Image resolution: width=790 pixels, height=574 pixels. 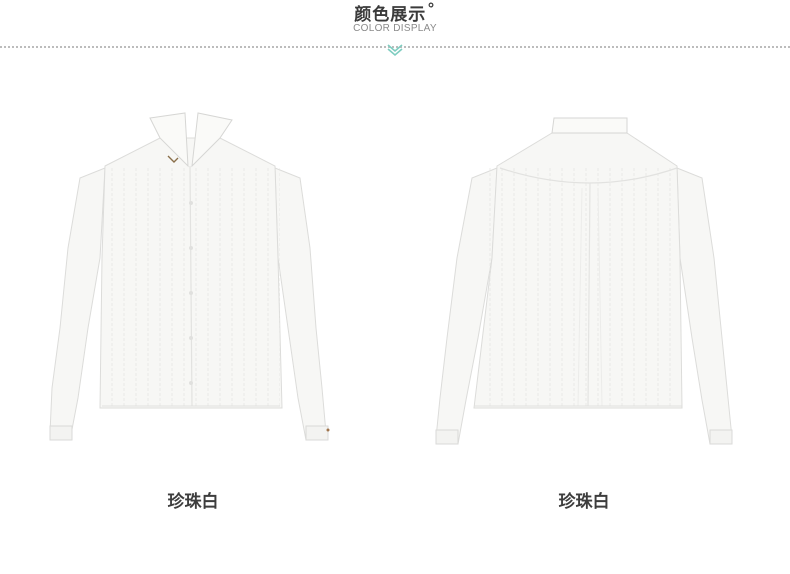 What do you see at coordinates (431, 9) in the screenshot?
I see `title-mark: °` at bounding box center [431, 9].